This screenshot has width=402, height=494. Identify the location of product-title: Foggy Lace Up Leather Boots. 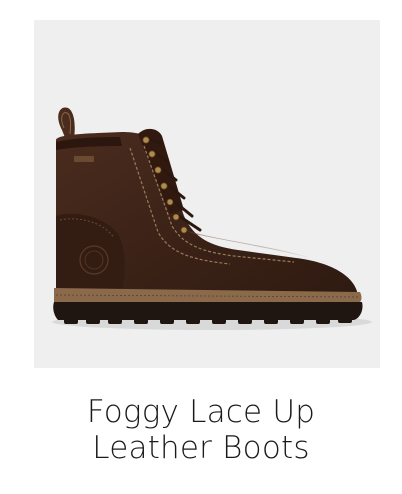
(201, 430).